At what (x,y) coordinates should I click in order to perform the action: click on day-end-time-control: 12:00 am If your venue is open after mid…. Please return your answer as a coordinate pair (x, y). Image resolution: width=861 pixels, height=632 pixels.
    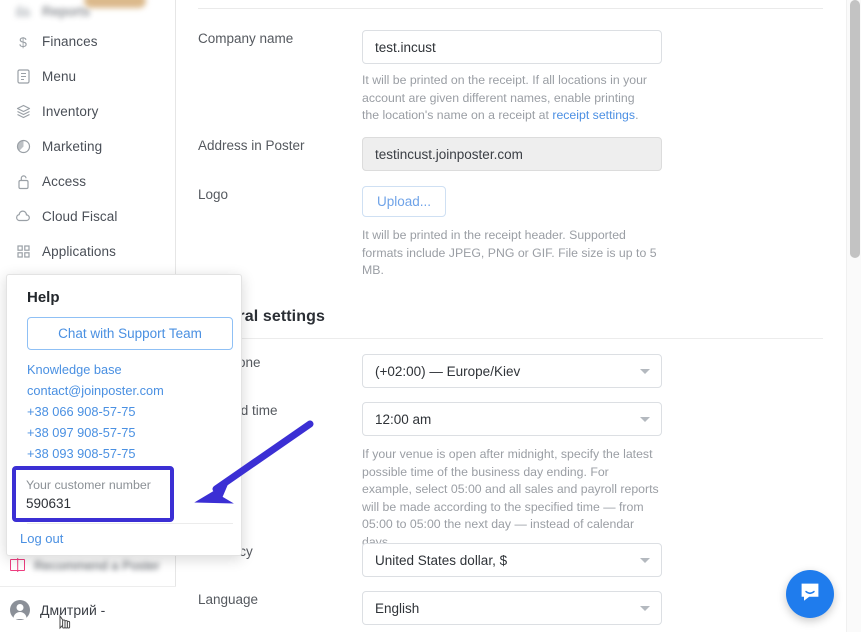
    Looking at the image, I should click on (512, 476).